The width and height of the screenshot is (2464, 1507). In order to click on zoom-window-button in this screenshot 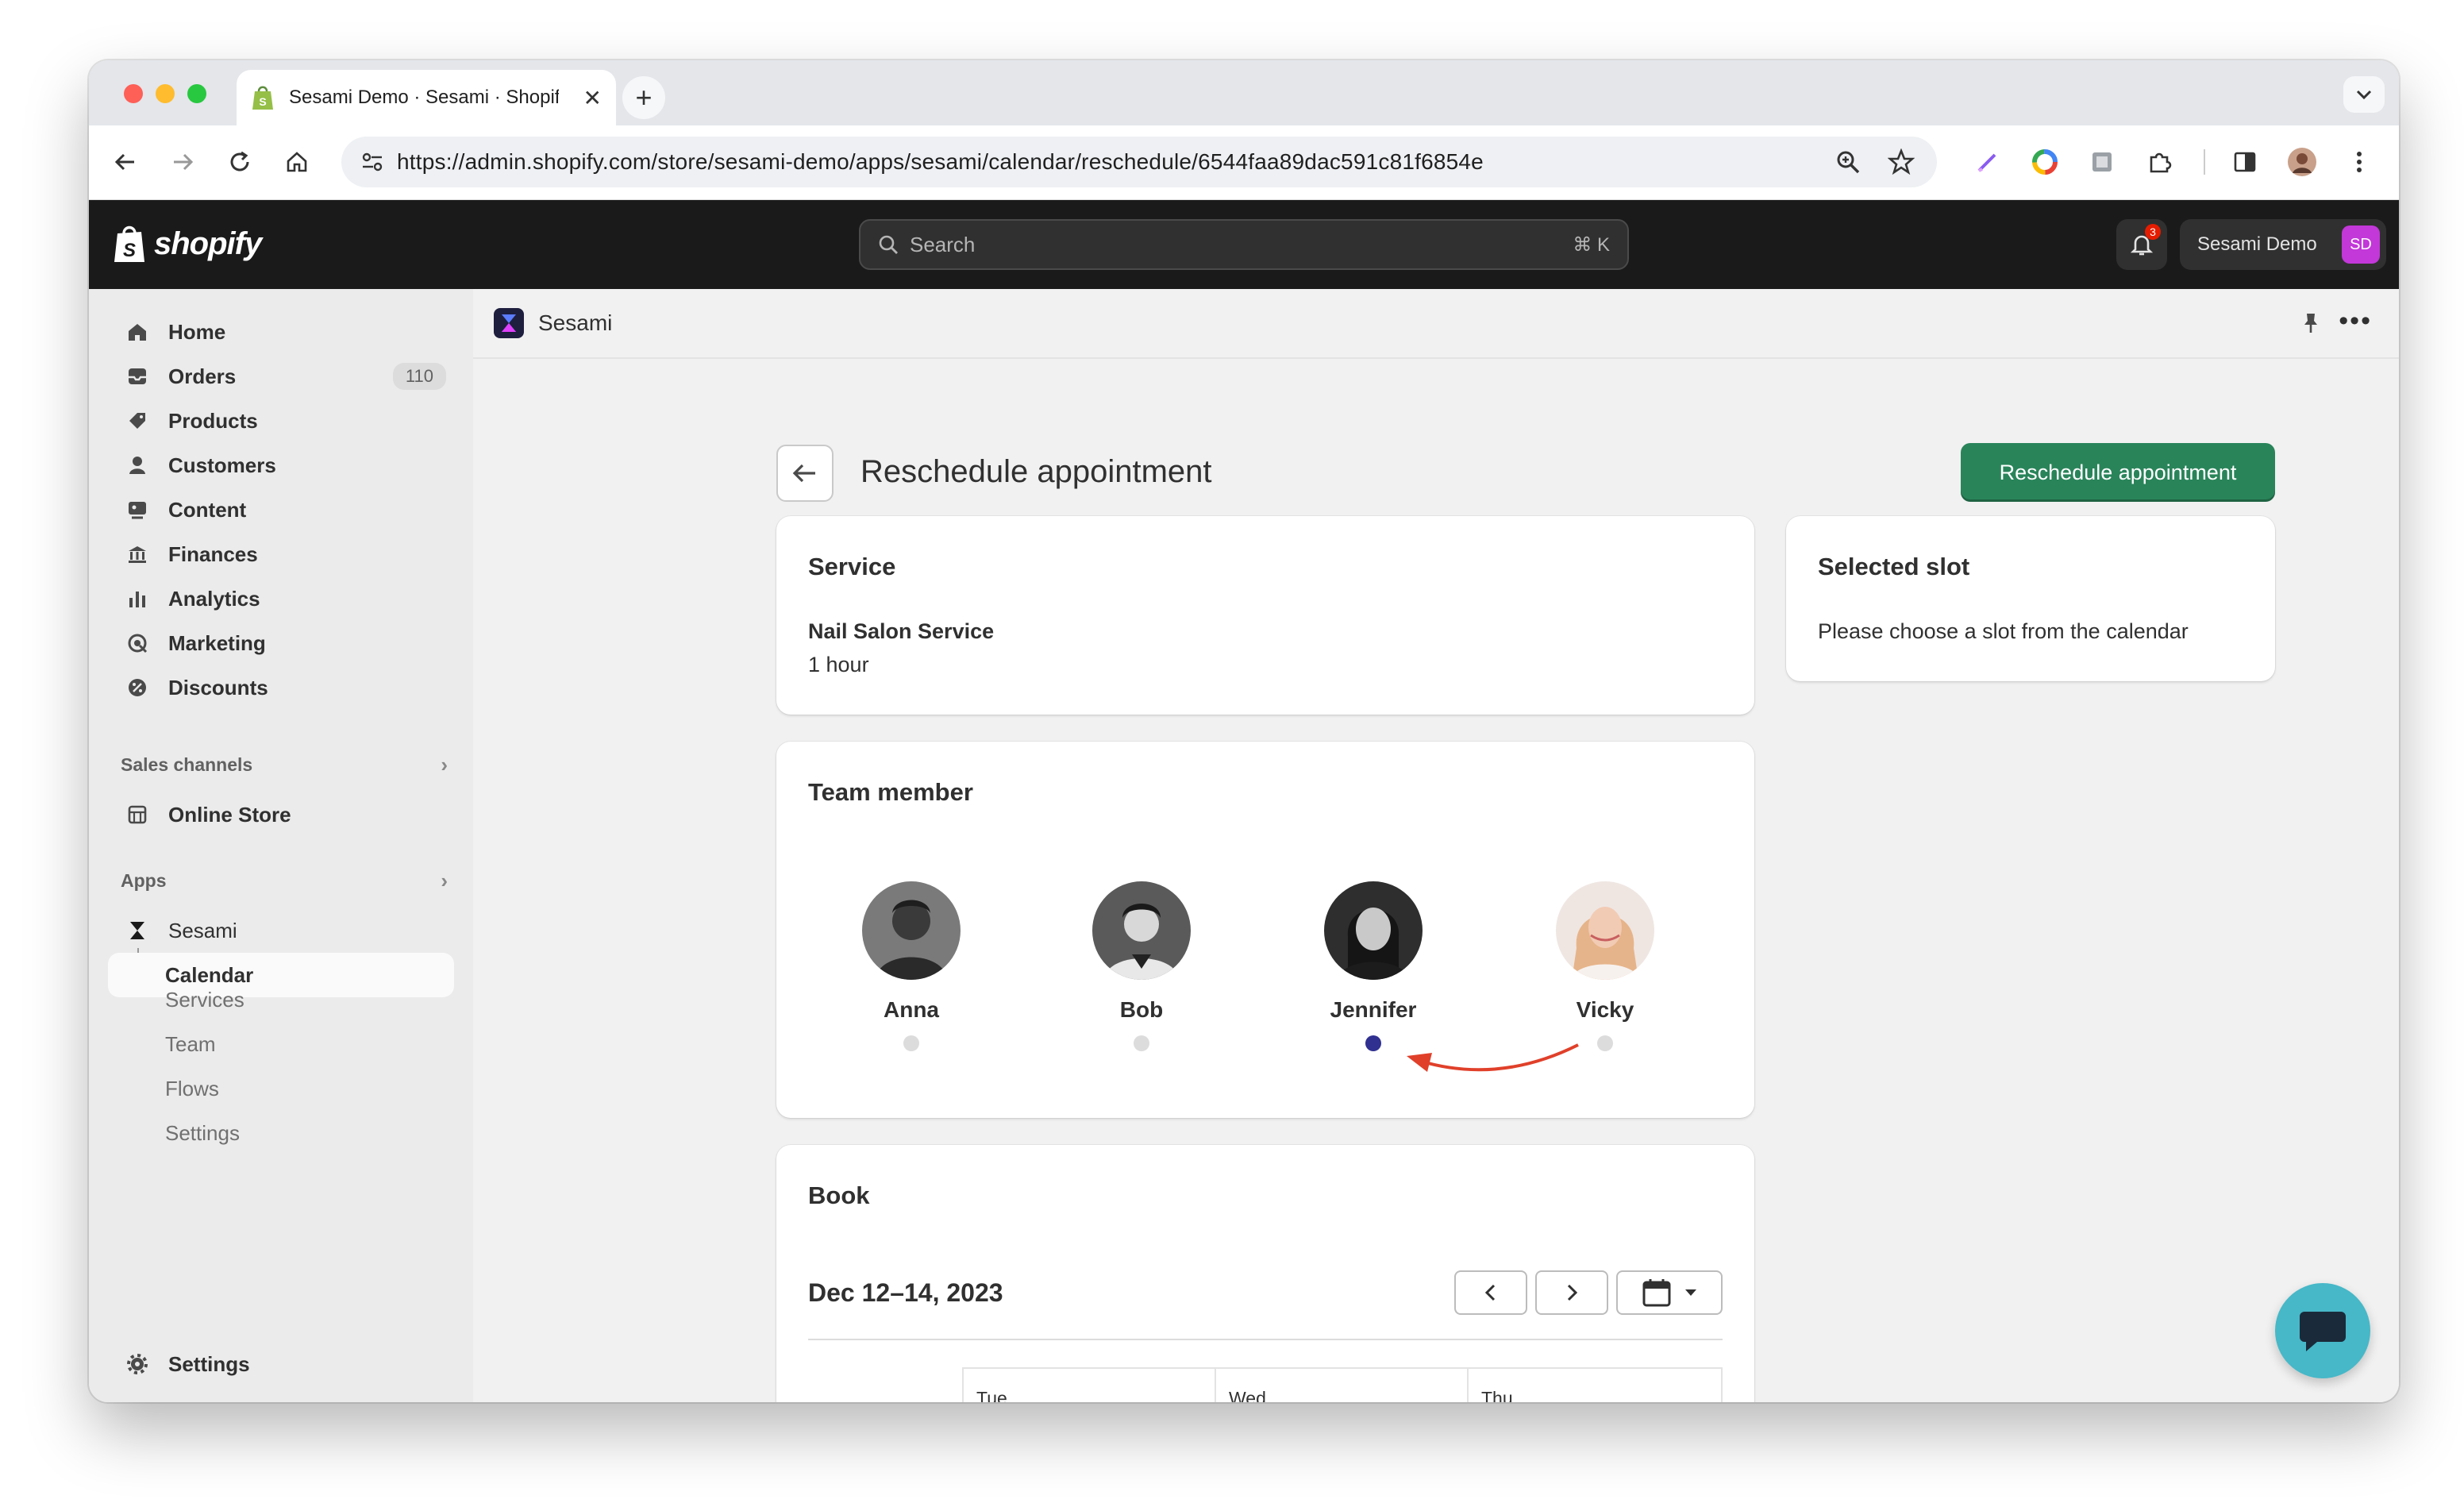, I will do `click(196, 93)`.